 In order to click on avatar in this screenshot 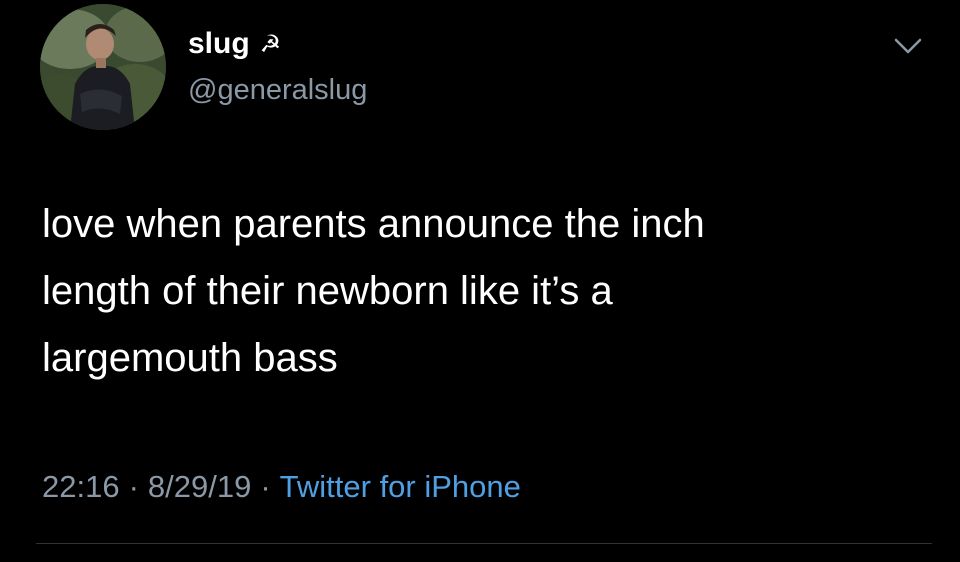, I will do `click(103, 67)`.